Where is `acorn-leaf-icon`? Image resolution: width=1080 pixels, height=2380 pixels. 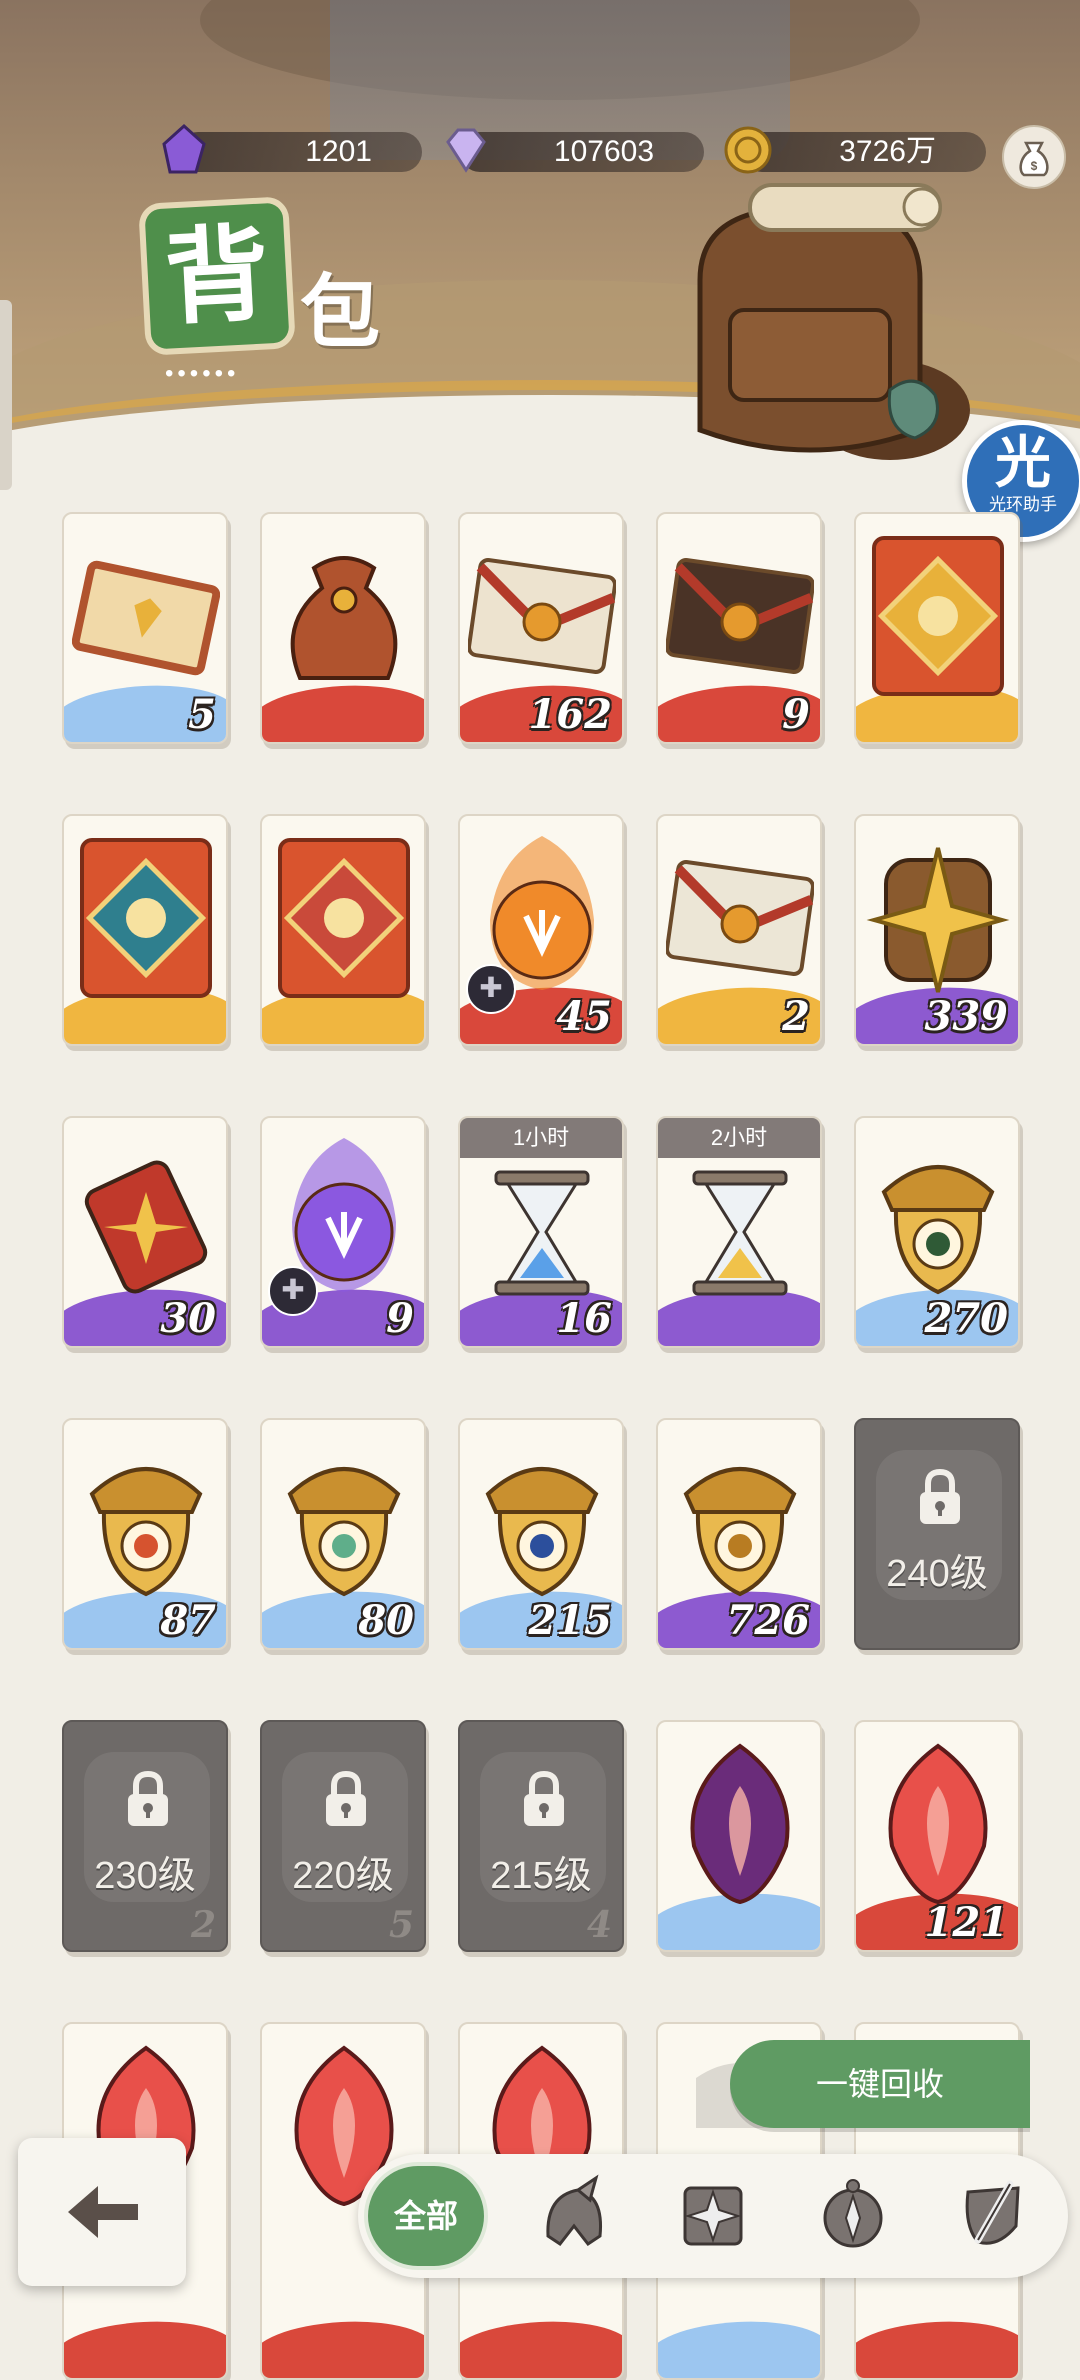 acorn-leaf-icon is located at coordinates (344, 1532).